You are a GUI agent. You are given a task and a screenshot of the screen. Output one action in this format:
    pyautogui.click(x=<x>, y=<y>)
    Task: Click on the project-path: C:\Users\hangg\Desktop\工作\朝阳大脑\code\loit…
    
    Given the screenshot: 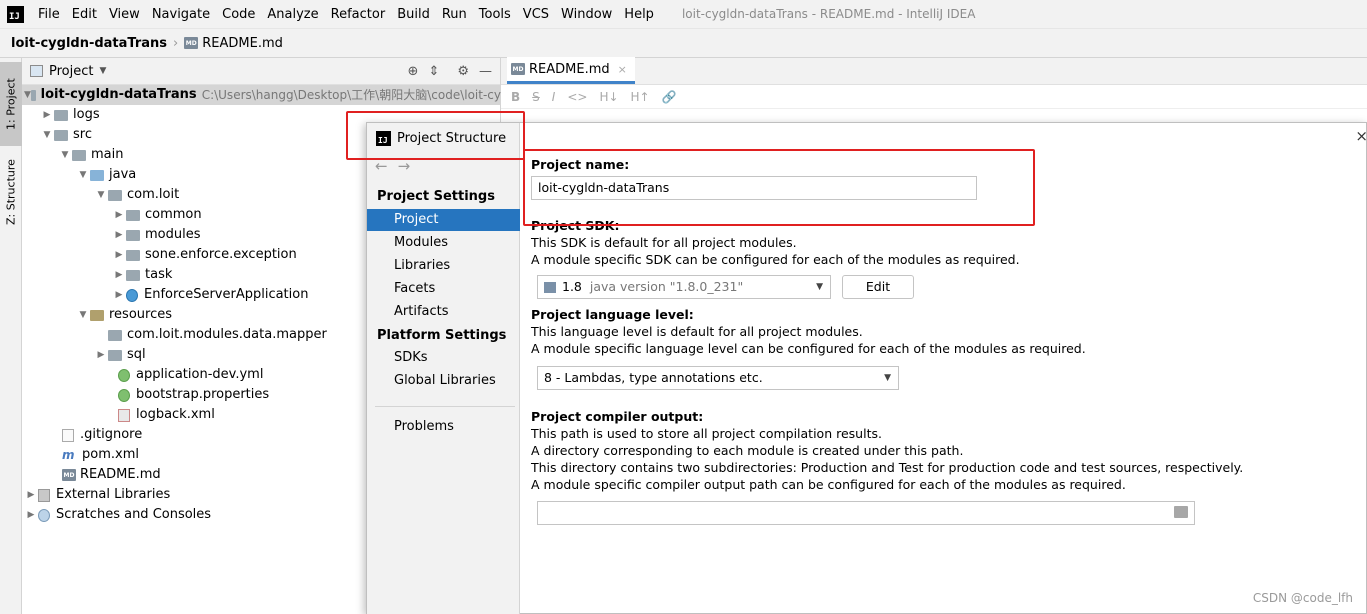 What is the action you would take?
    pyautogui.click(x=351, y=95)
    